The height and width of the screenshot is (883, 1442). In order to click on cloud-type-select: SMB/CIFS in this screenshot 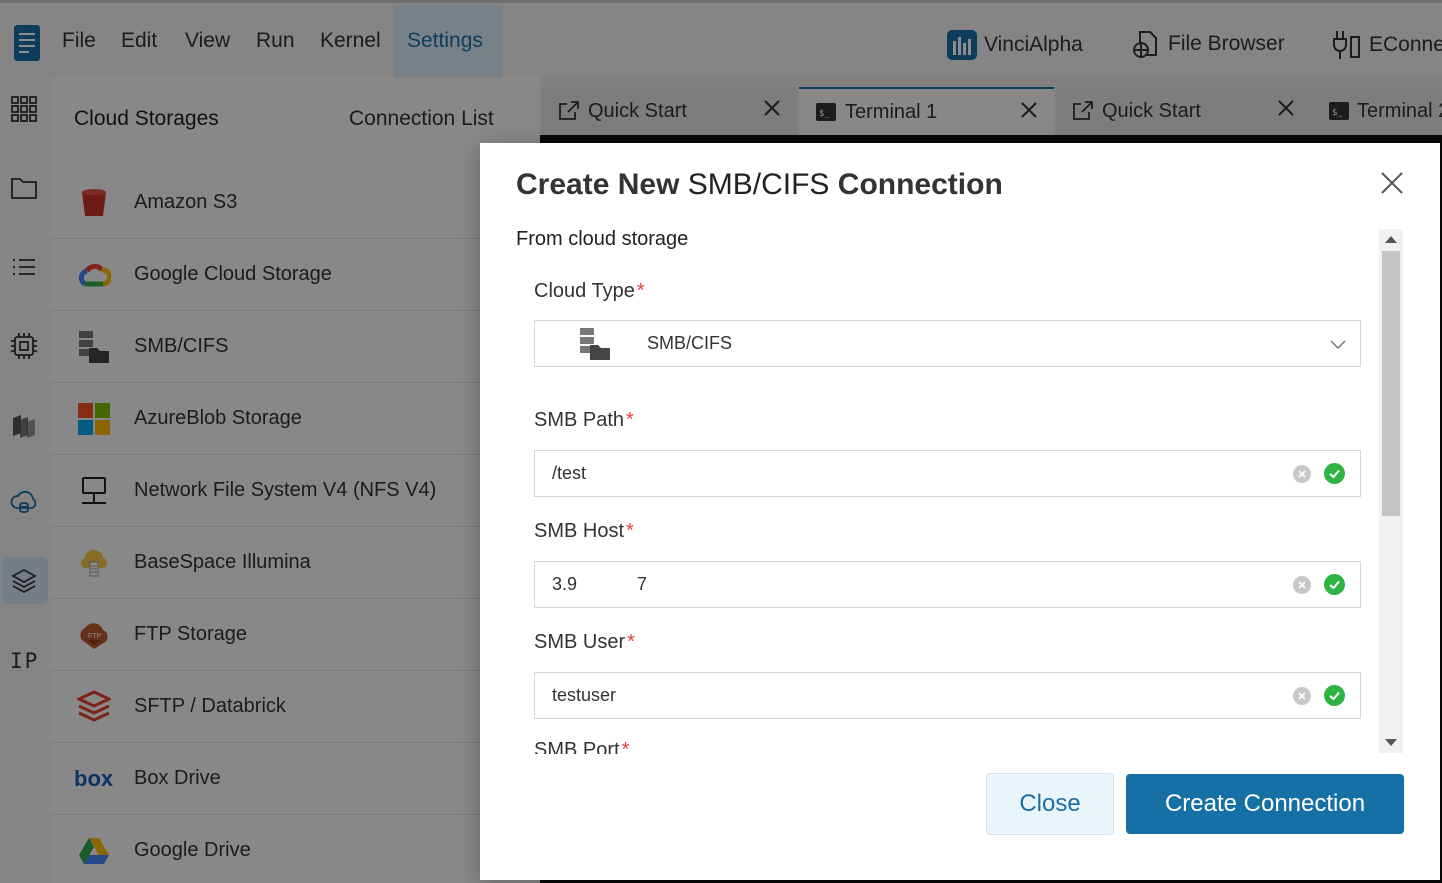, I will do `click(947, 343)`.